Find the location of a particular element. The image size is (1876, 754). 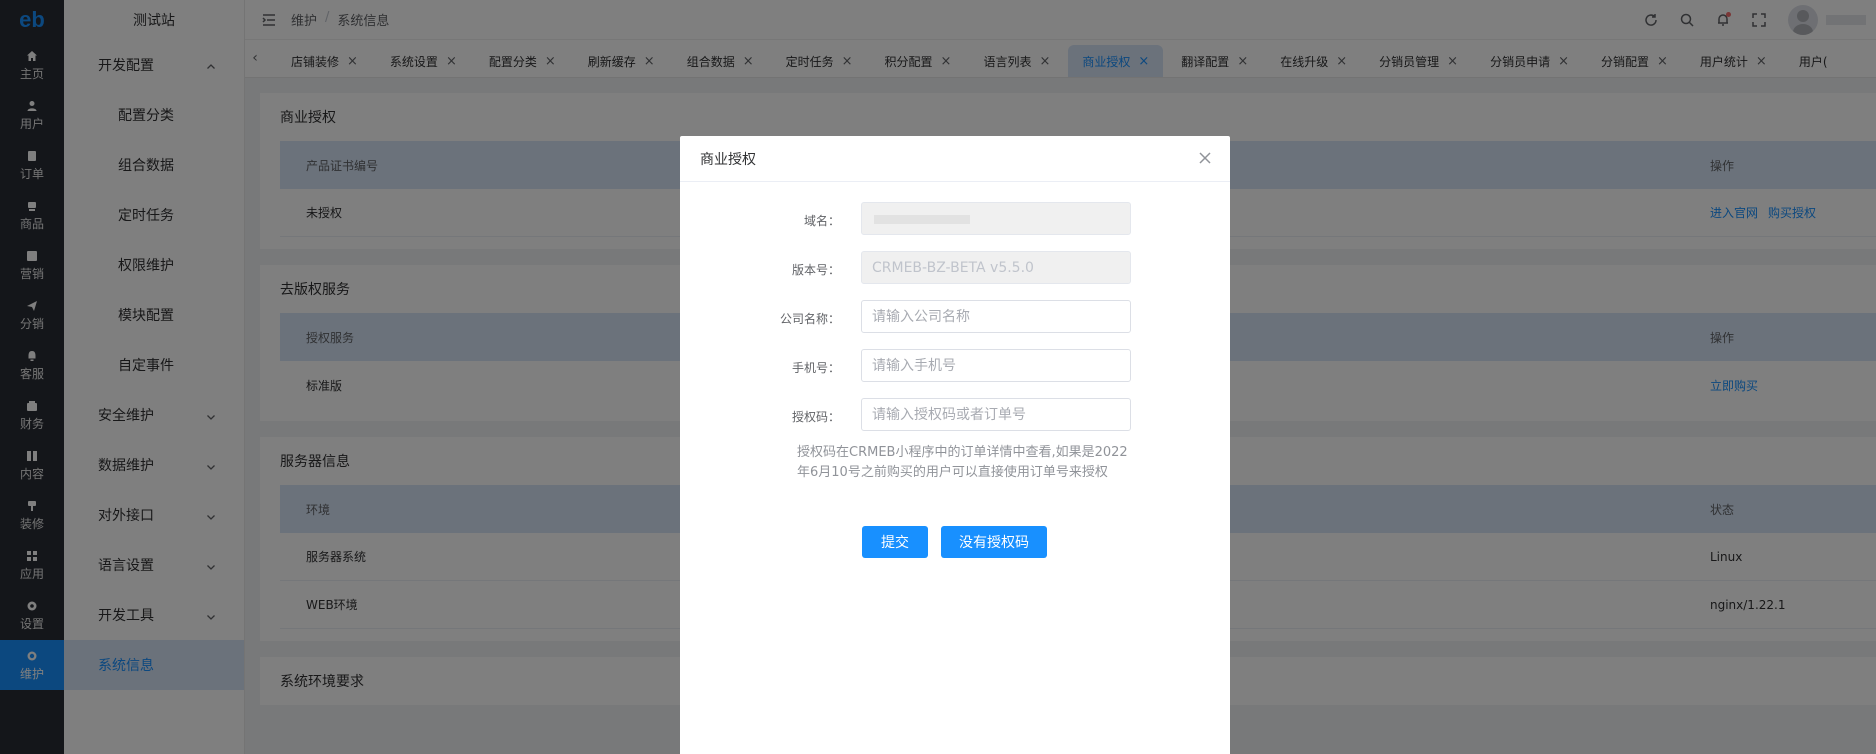

form-label: 授权码： is located at coordinates (815, 417).